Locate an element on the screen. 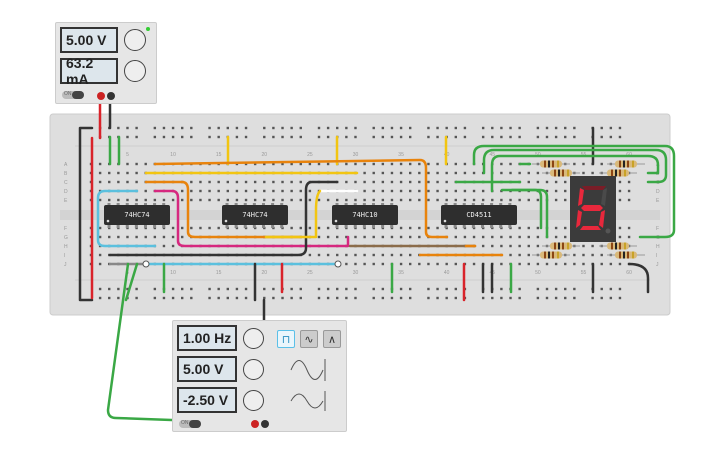 The width and height of the screenshot is (725, 453). function-generator: 1.00 Hz 5.00 V -2.50 V ⊓ ∿ ∧ ON is located at coordinates (259, 376).